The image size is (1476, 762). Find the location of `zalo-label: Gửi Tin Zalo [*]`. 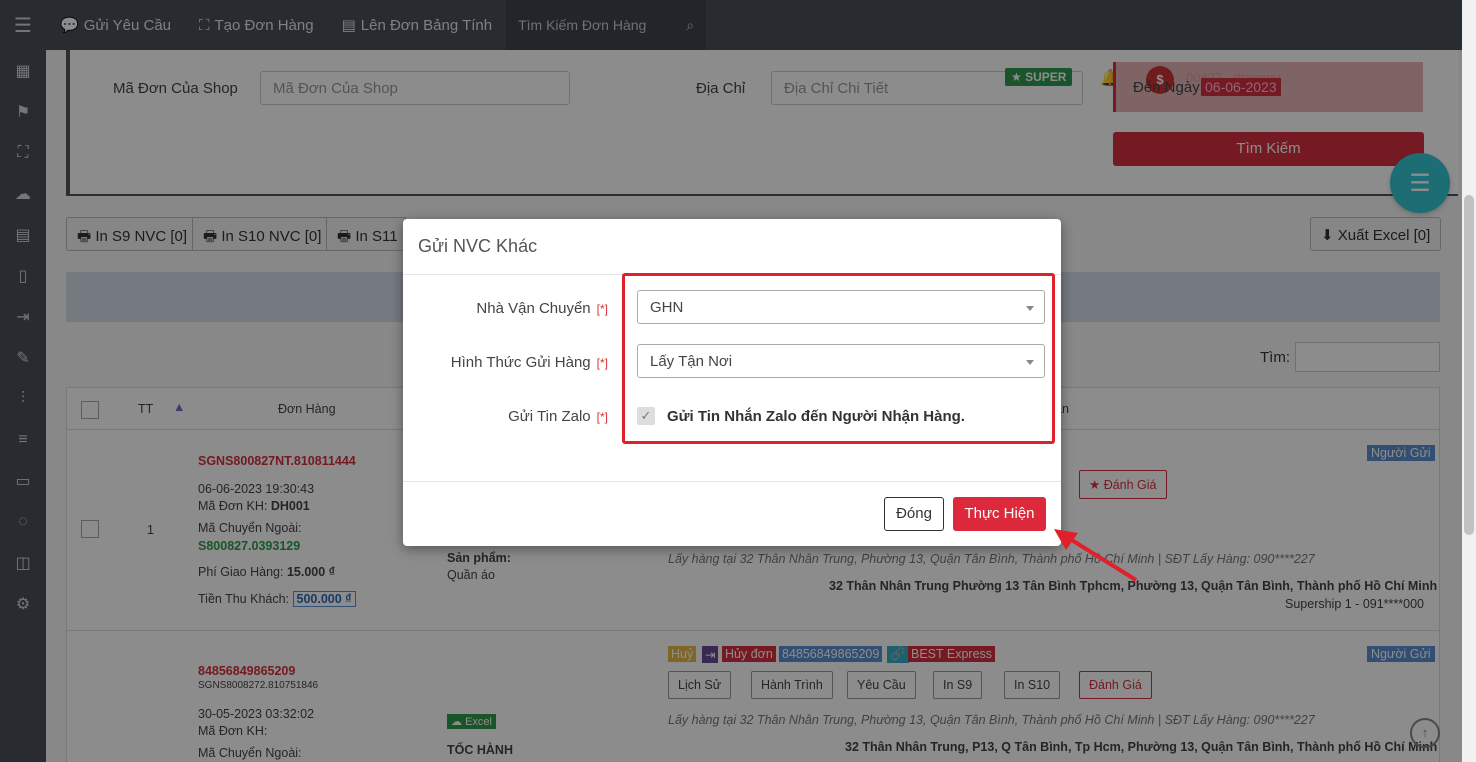

zalo-label: Gửi Tin Zalo [*] is located at coordinates (558, 416).